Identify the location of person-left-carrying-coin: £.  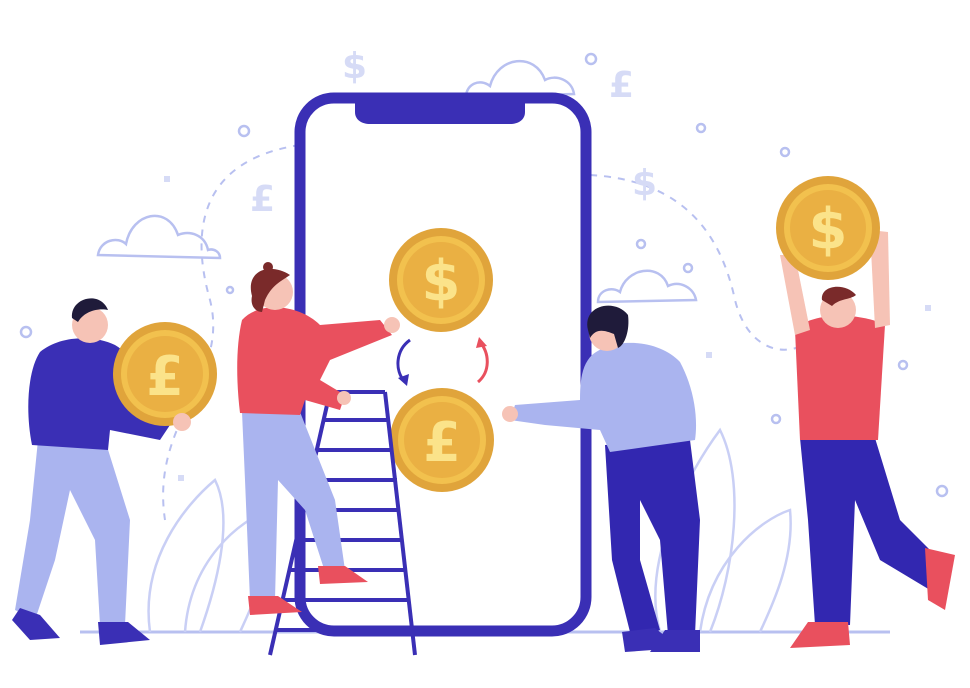
(114, 471).